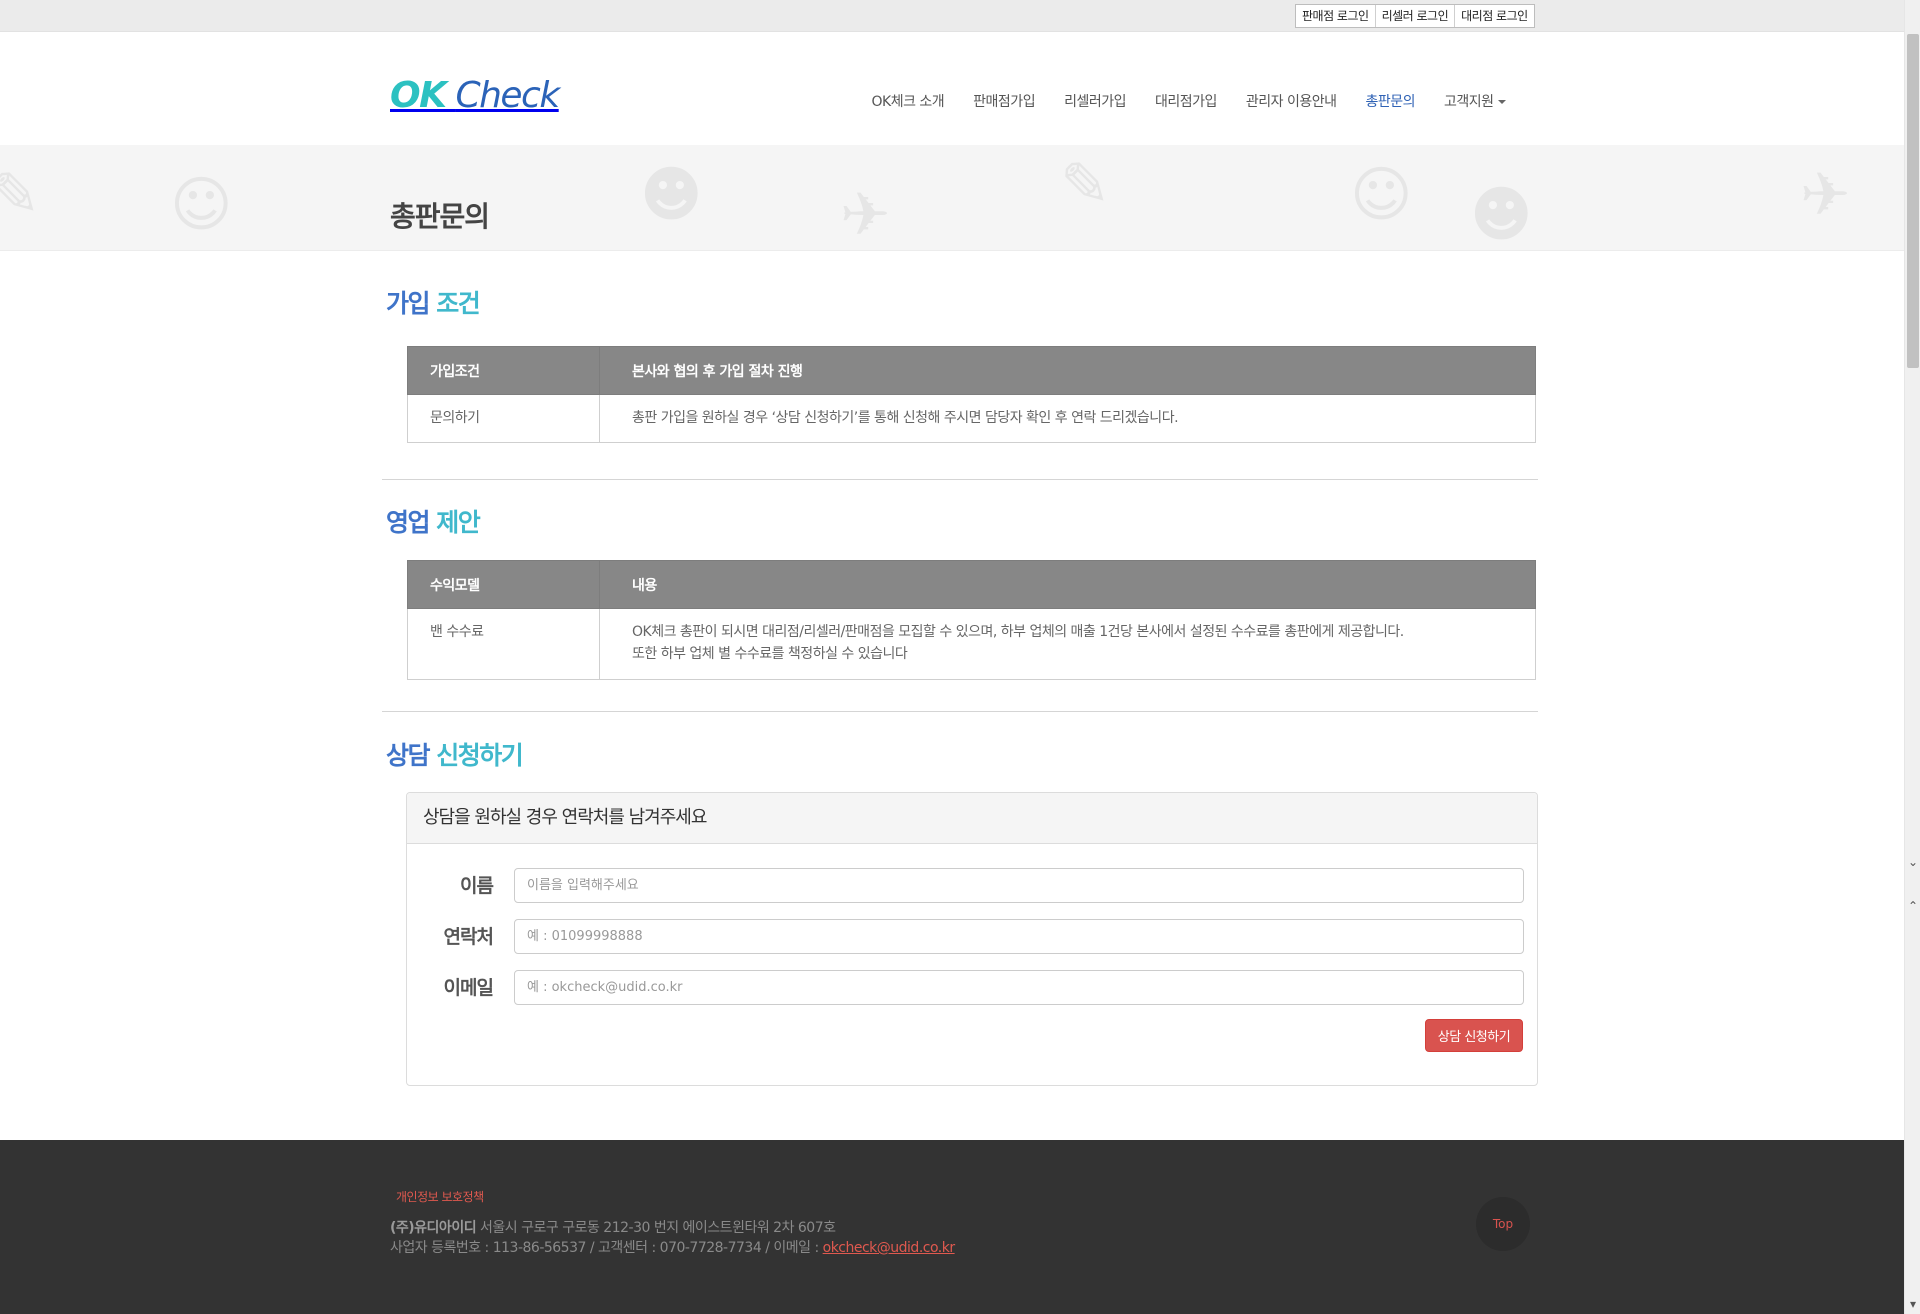  Describe the element at coordinates (503, 644) in the screenshot. I see `table-cell: 밴 수수료` at that location.